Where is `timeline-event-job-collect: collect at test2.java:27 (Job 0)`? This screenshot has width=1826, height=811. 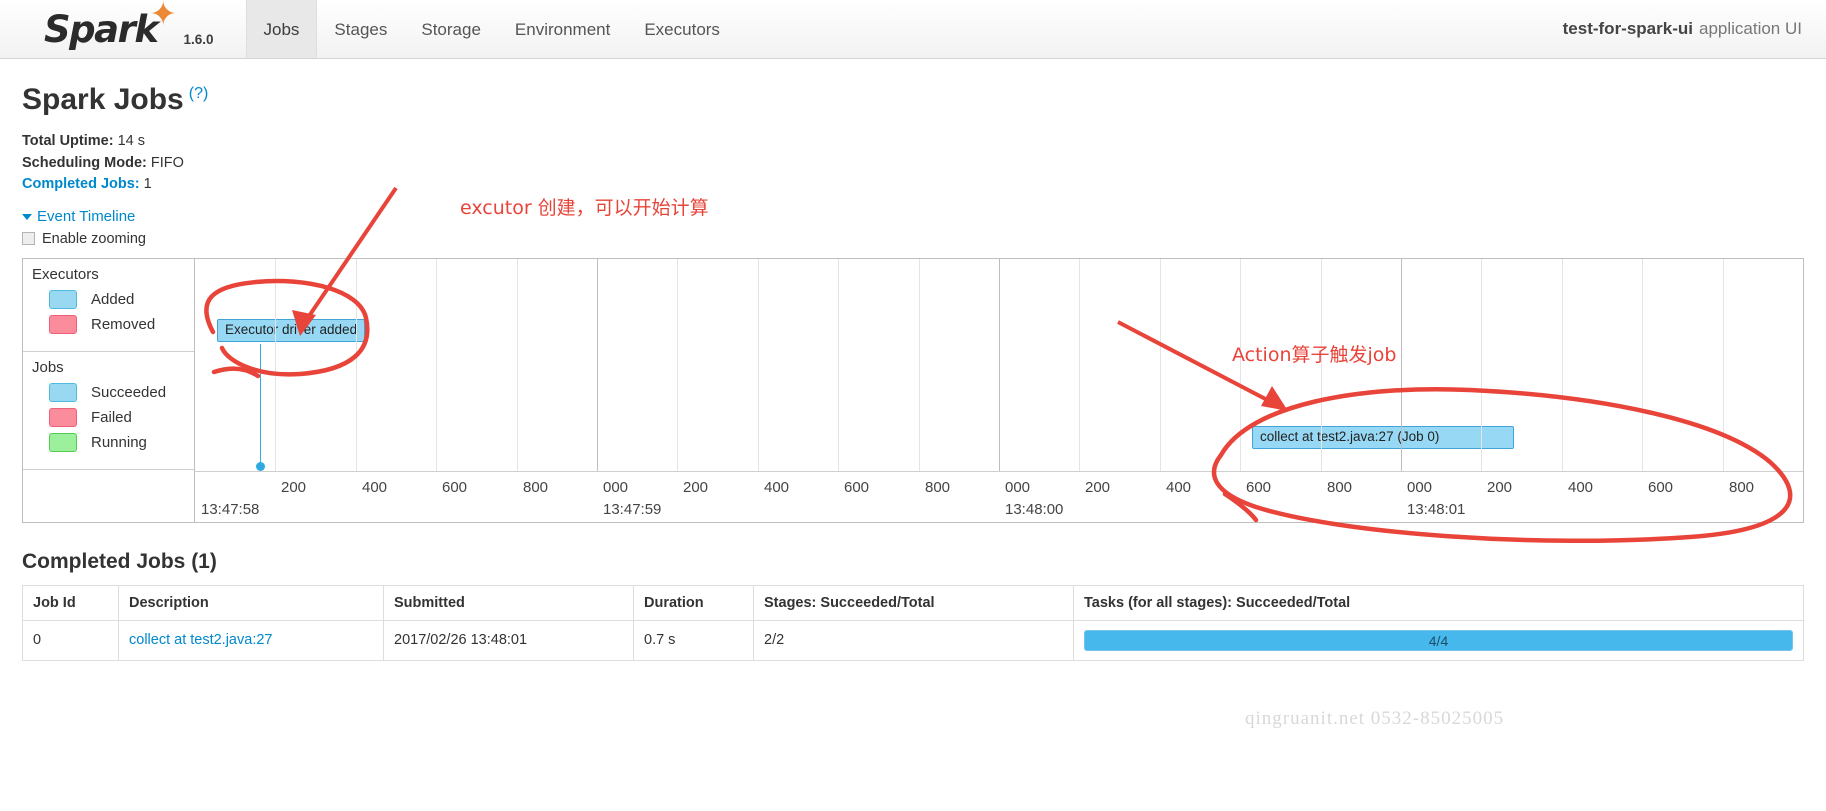 timeline-event-job-collect: collect at test2.java:27 (Job 0) is located at coordinates (1383, 437).